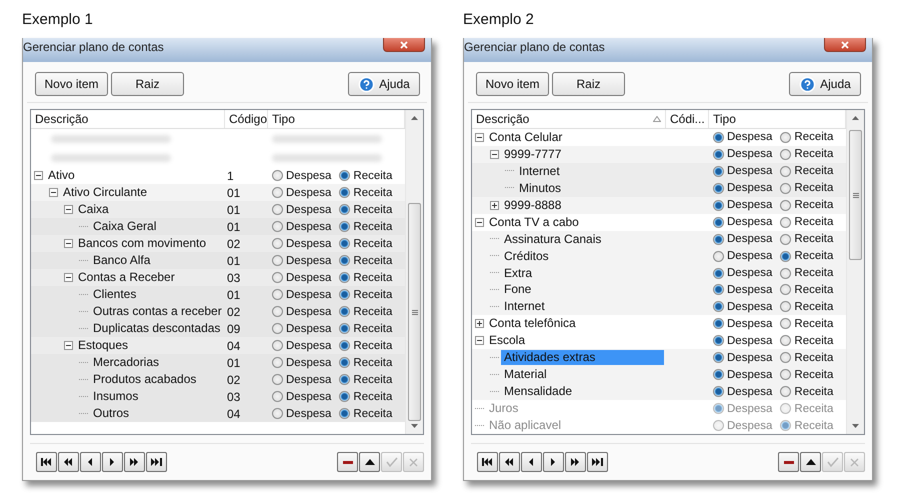 The height and width of the screenshot is (500, 900). I want to click on tree-item: Outros, so click(111, 413).